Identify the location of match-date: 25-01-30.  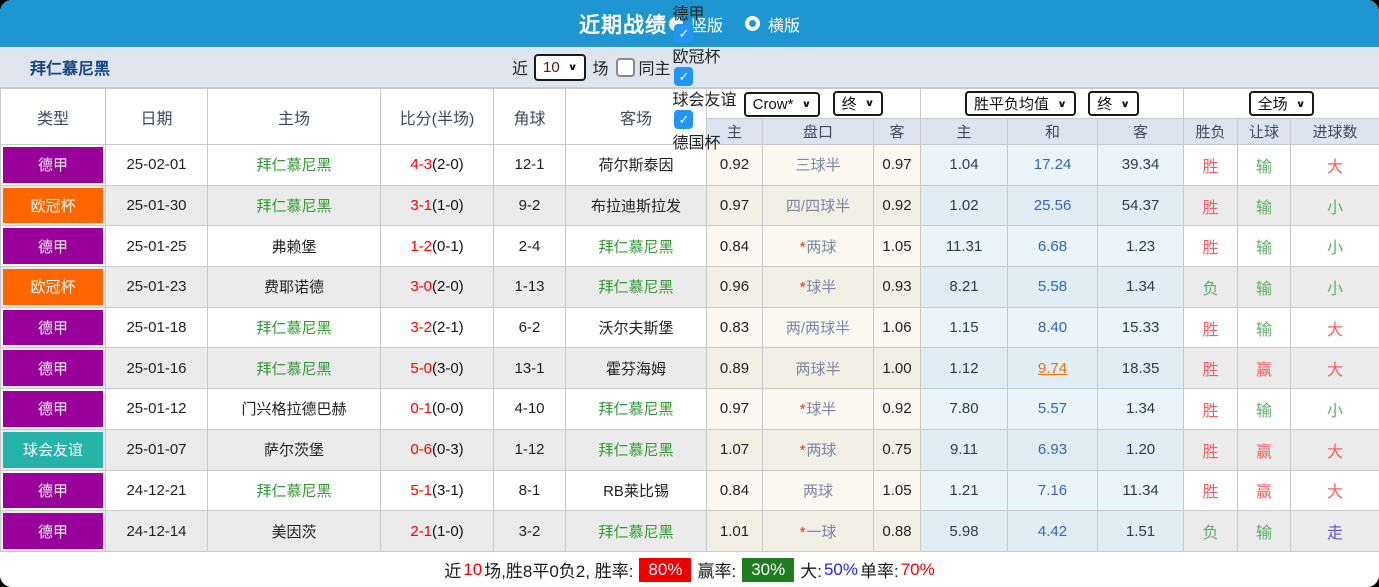
(156, 205).